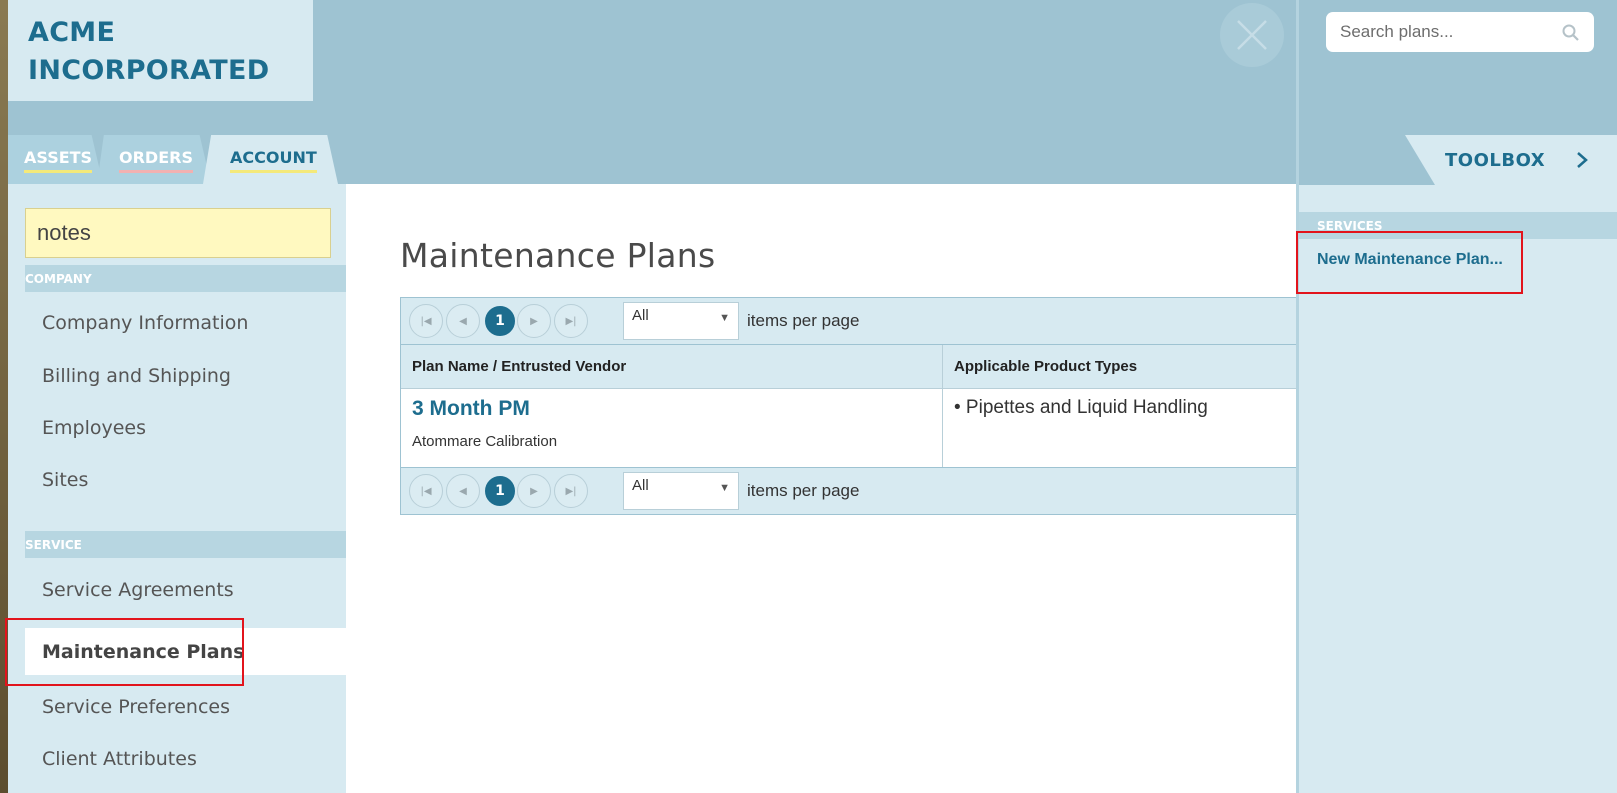 The image size is (1617, 793). Describe the element at coordinates (58, 278) in the screenshot. I see `section-title: COMPANY` at that location.